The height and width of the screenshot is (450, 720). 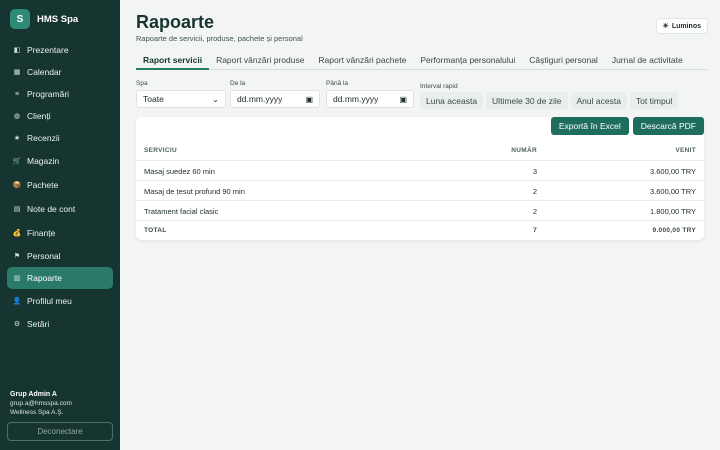 What do you see at coordinates (17, 116) in the screenshot?
I see `user-circle-icon: ◍` at bounding box center [17, 116].